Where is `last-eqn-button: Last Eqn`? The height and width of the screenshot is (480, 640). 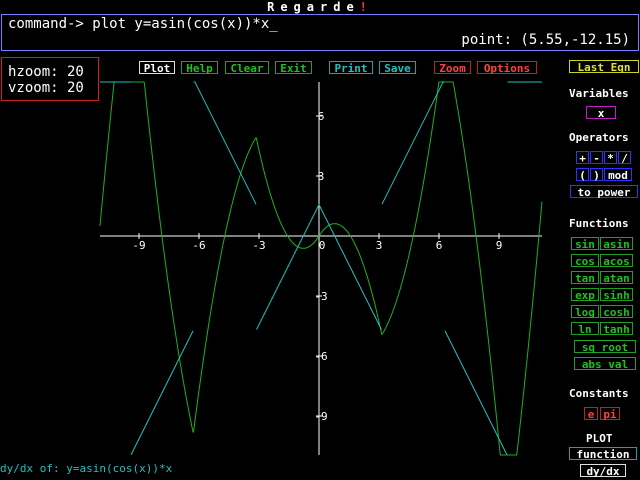
last-eqn-button: Last Eqn is located at coordinates (604, 67).